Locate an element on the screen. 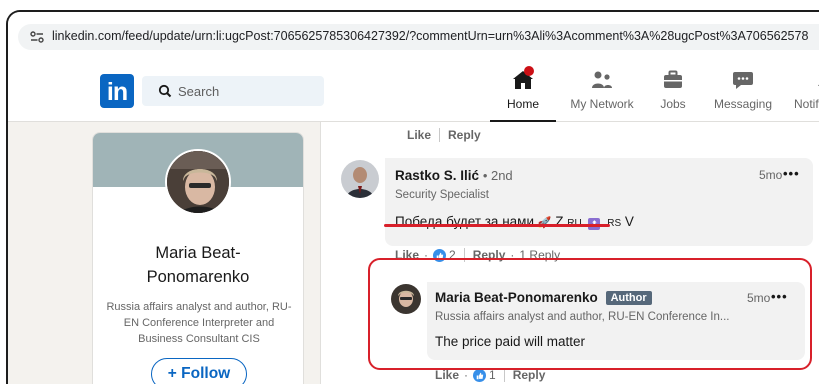 Image resolution: width=819 pixels, height=384 pixels. profile-name-line1: Maria Beat- is located at coordinates (198, 253).